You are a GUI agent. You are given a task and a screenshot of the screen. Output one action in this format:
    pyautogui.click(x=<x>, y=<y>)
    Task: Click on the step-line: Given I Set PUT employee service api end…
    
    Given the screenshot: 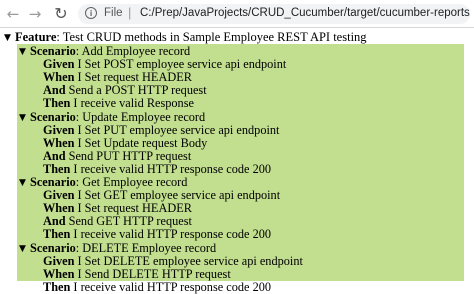 What is the action you would take?
    pyautogui.click(x=161, y=129)
    